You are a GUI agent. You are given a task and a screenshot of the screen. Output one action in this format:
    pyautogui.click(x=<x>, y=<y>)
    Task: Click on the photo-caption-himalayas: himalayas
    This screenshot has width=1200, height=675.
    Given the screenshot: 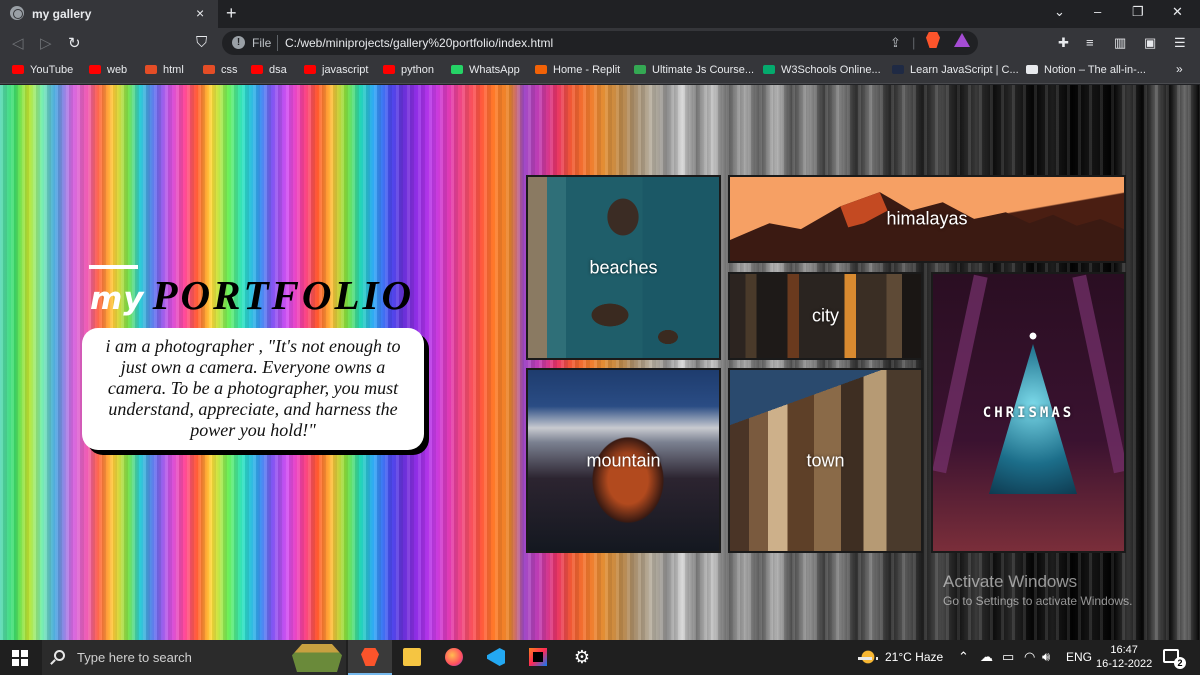 What is the action you would take?
    pyautogui.click(x=927, y=218)
    